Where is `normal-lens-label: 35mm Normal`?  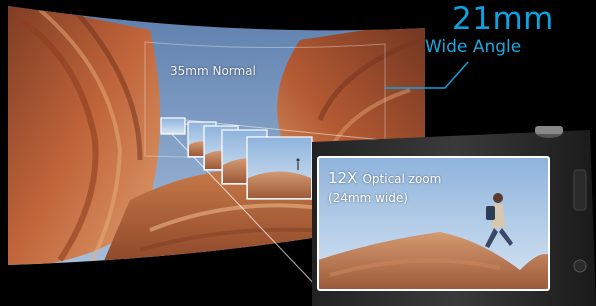 normal-lens-label: 35mm Normal is located at coordinates (213, 71).